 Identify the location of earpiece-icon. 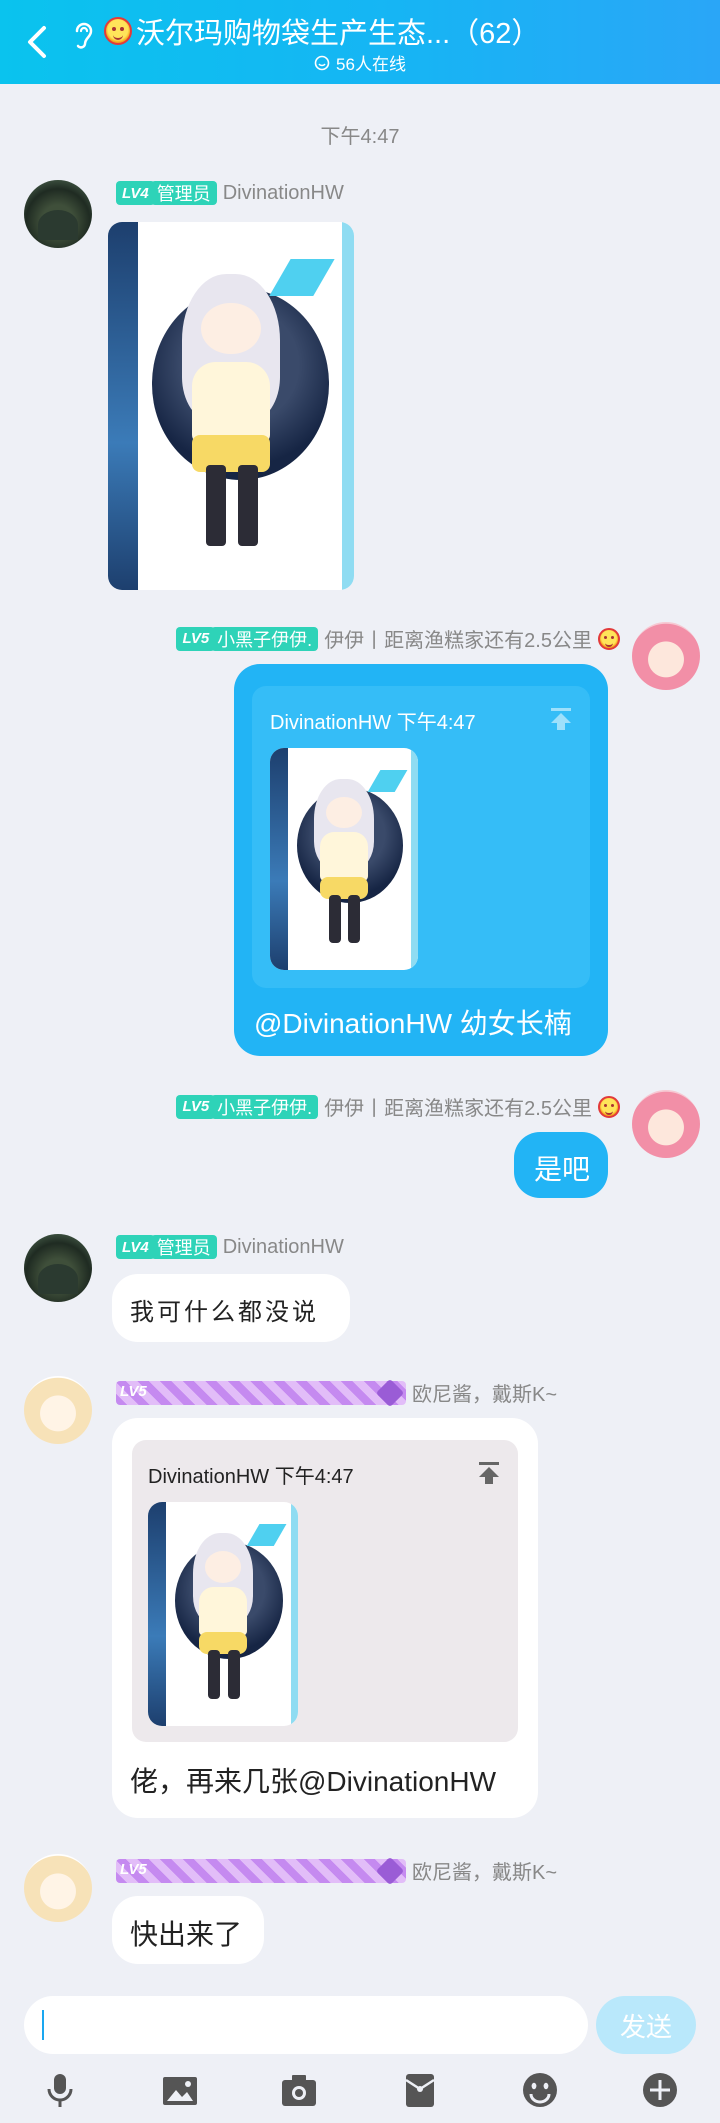
(83, 35).